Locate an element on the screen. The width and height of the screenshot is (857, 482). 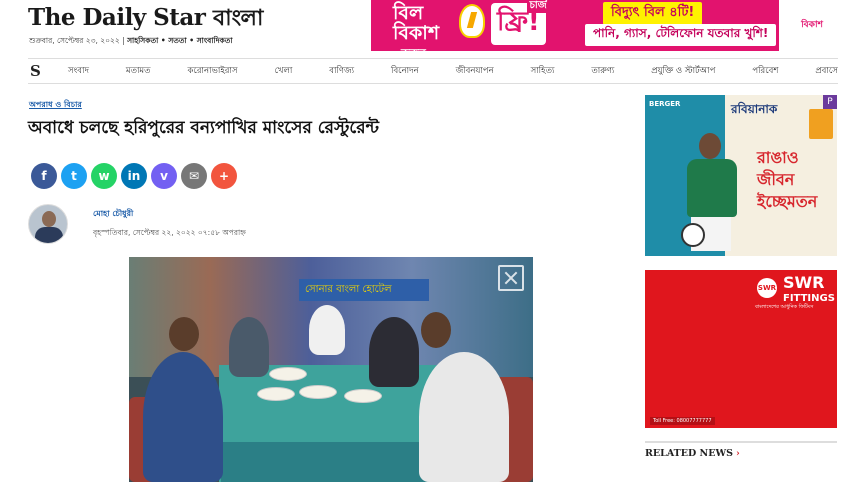
related-news-label: RELATED NEWS is located at coordinates (689, 453).